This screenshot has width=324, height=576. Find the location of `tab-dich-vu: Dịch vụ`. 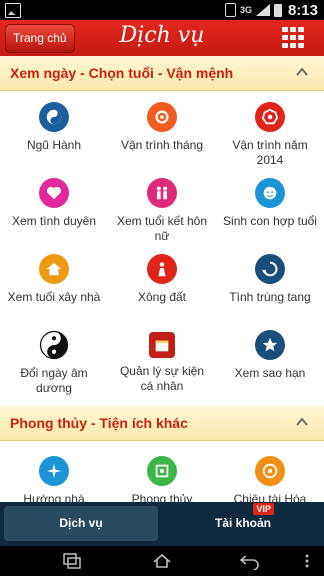

tab-dich-vu: Dịch vụ is located at coordinates (81, 523).